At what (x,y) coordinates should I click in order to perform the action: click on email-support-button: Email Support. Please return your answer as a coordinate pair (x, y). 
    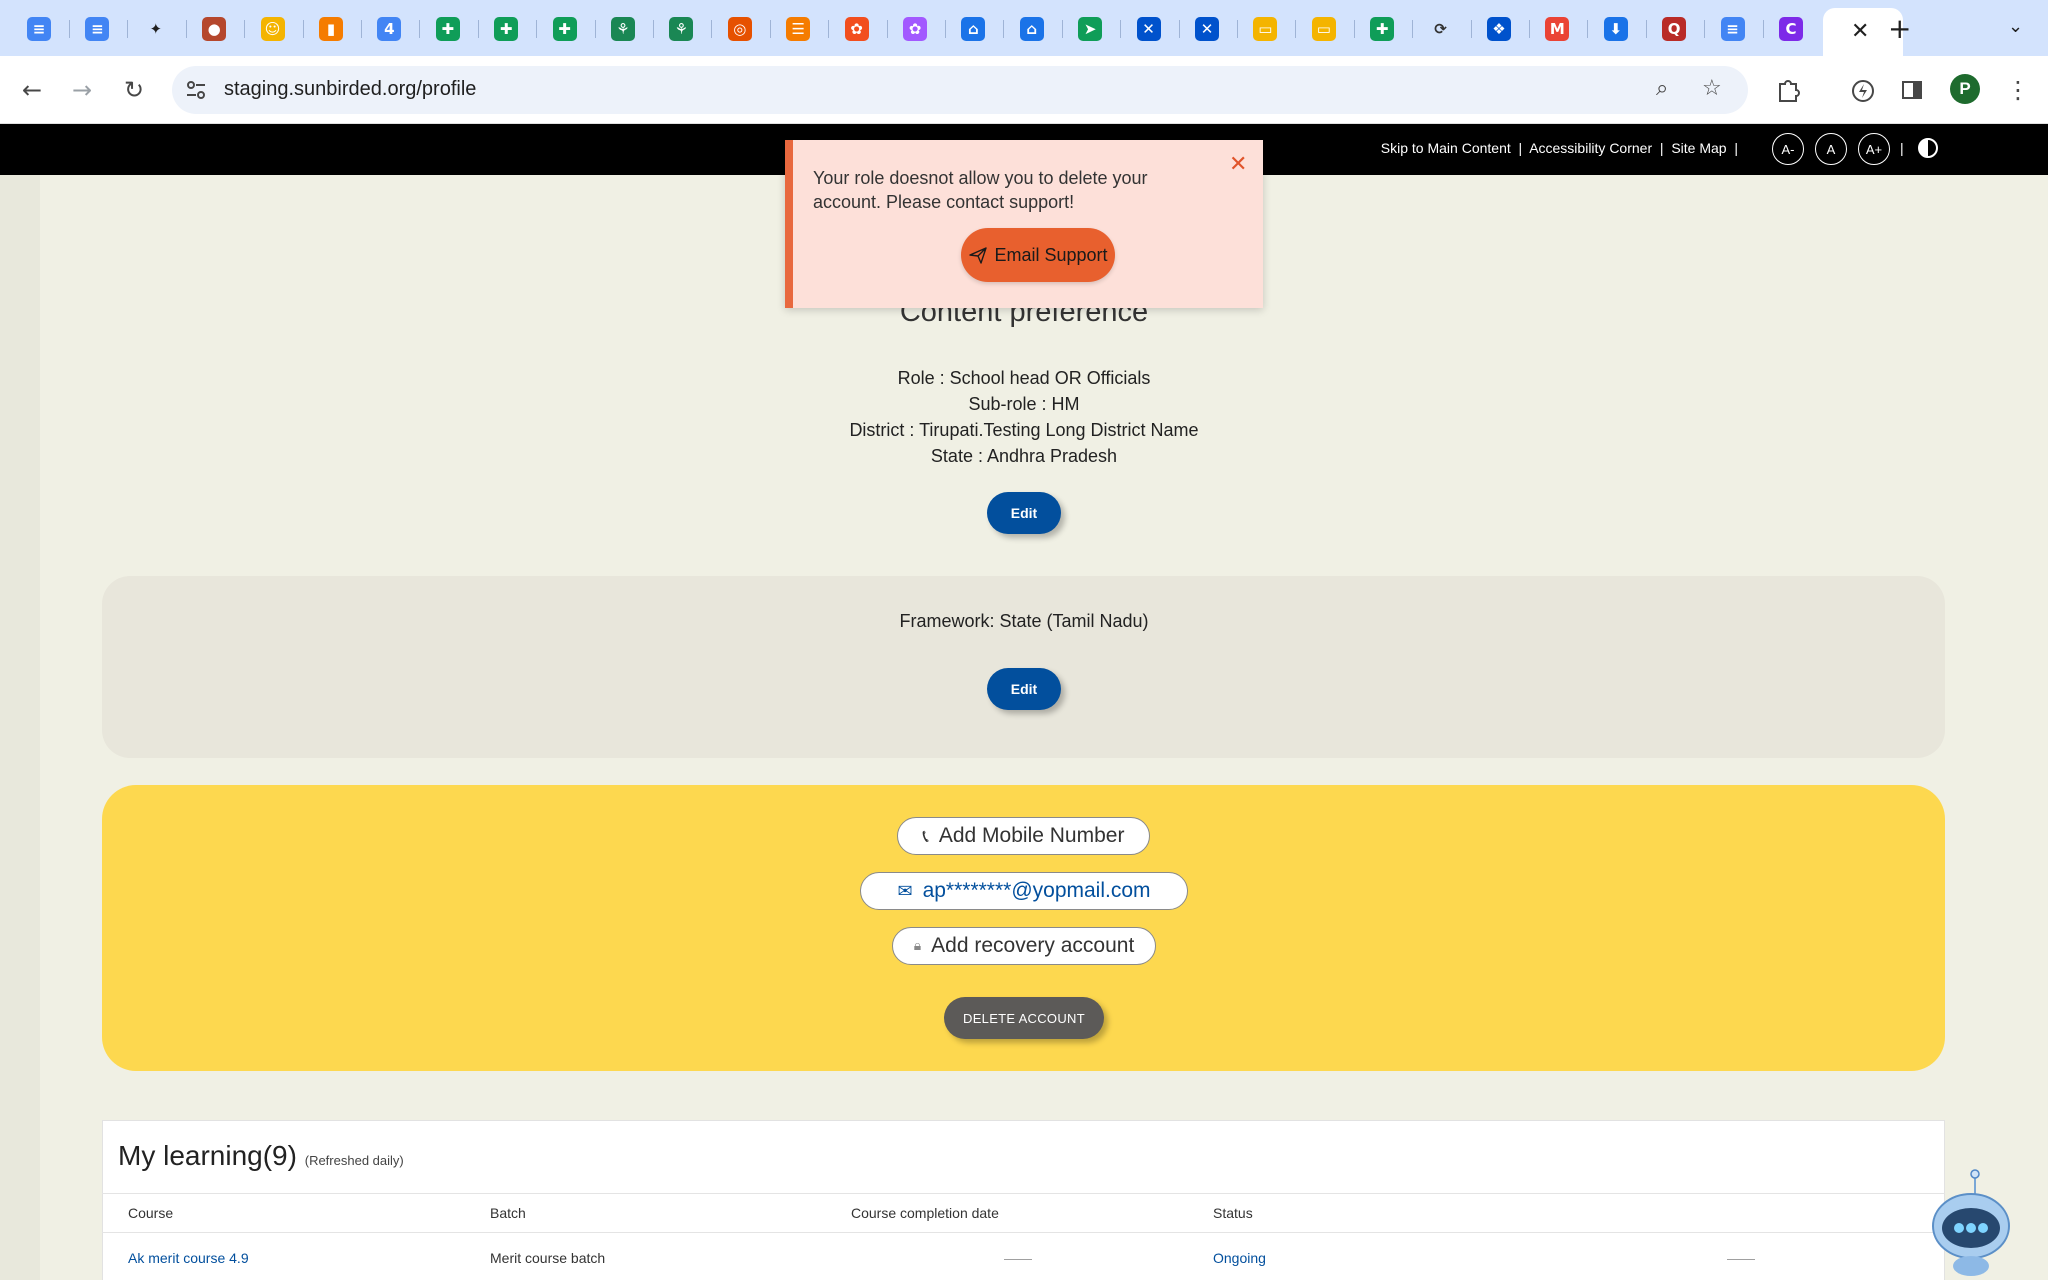
    Looking at the image, I should click on (1038, 255).